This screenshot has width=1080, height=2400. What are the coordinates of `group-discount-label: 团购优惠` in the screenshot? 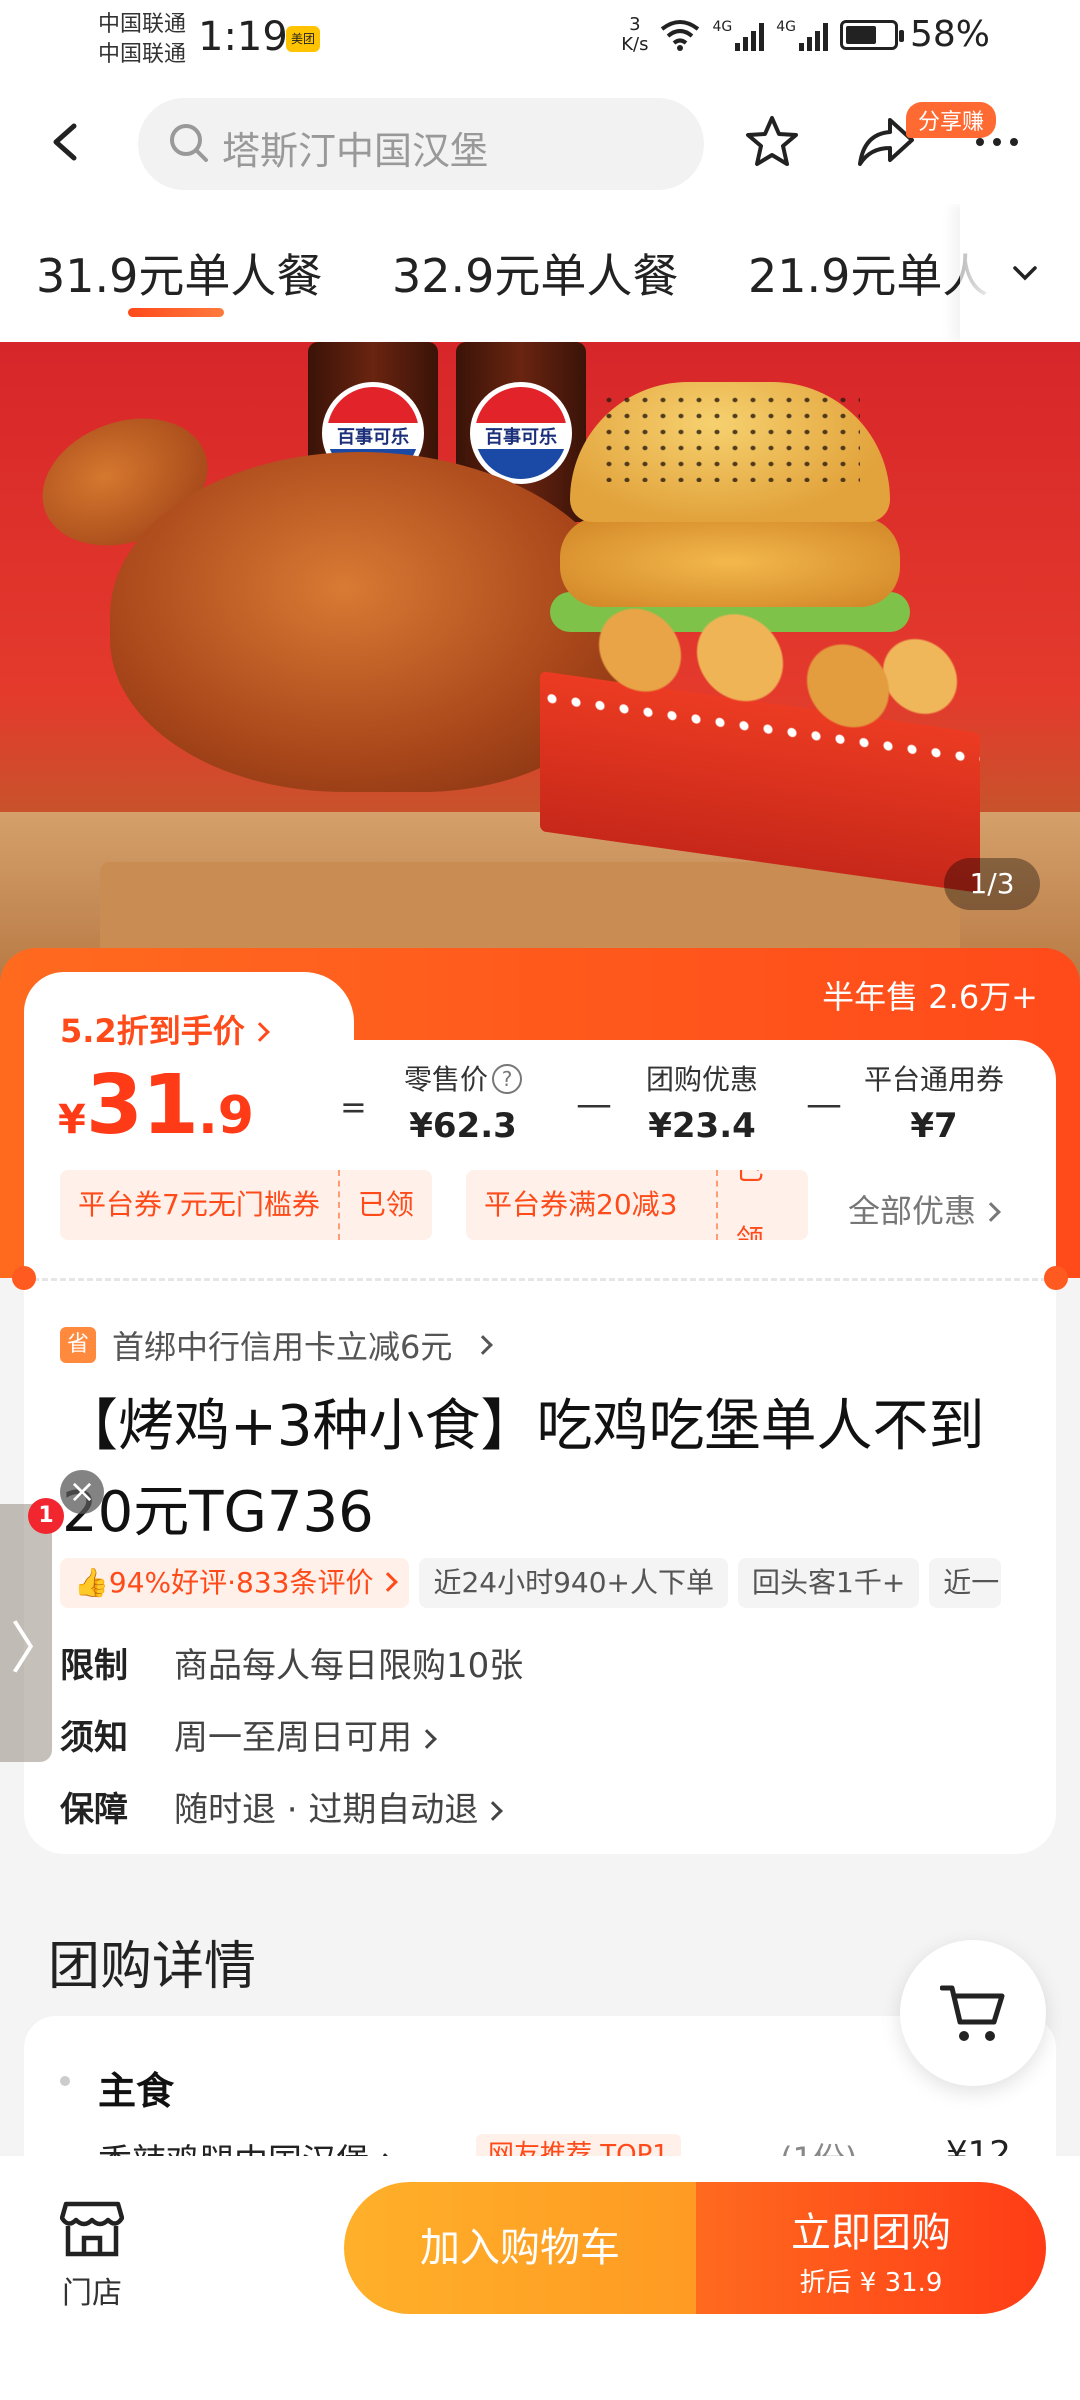 It's located at (702, 1079).